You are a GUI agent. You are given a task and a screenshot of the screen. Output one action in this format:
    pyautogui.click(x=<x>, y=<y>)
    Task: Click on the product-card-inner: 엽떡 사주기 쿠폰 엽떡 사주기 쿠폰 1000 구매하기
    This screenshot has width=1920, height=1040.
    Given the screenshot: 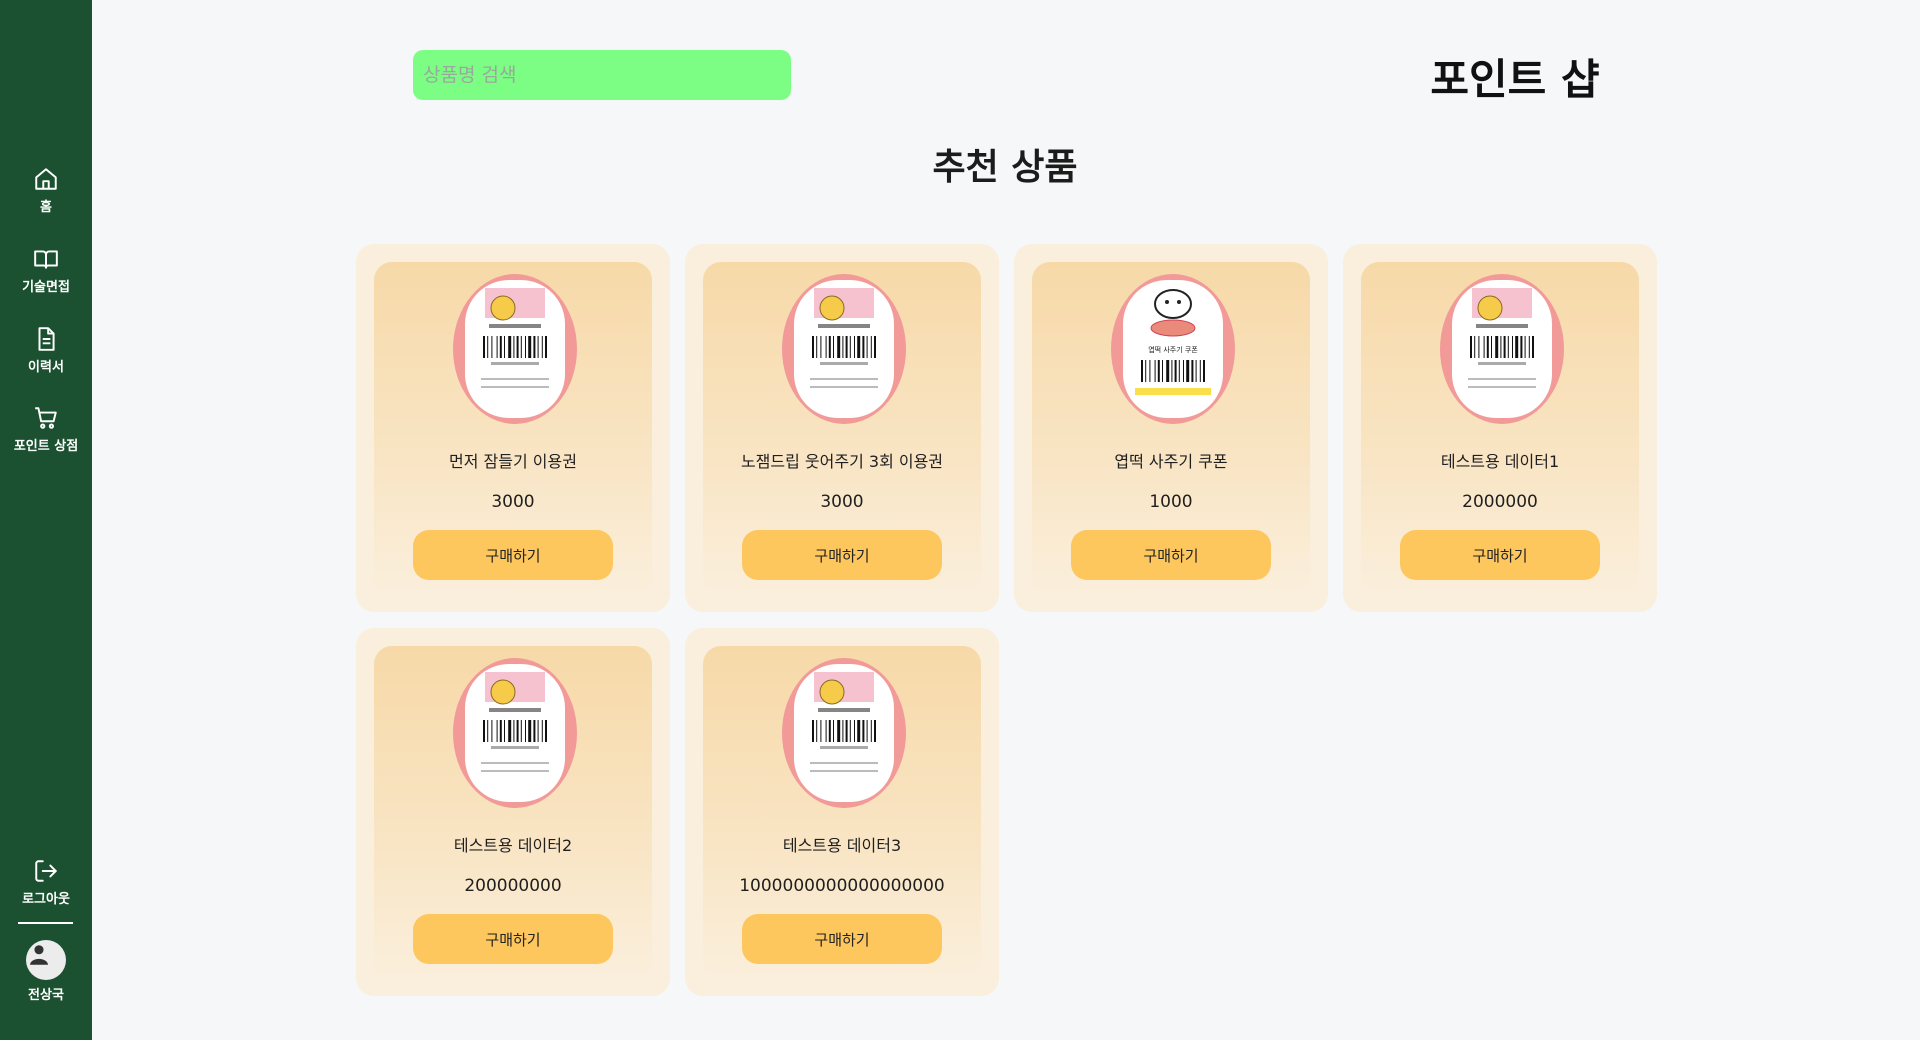 What is the action you would take?
    pyautogui.click(x=1171, y=428)
    